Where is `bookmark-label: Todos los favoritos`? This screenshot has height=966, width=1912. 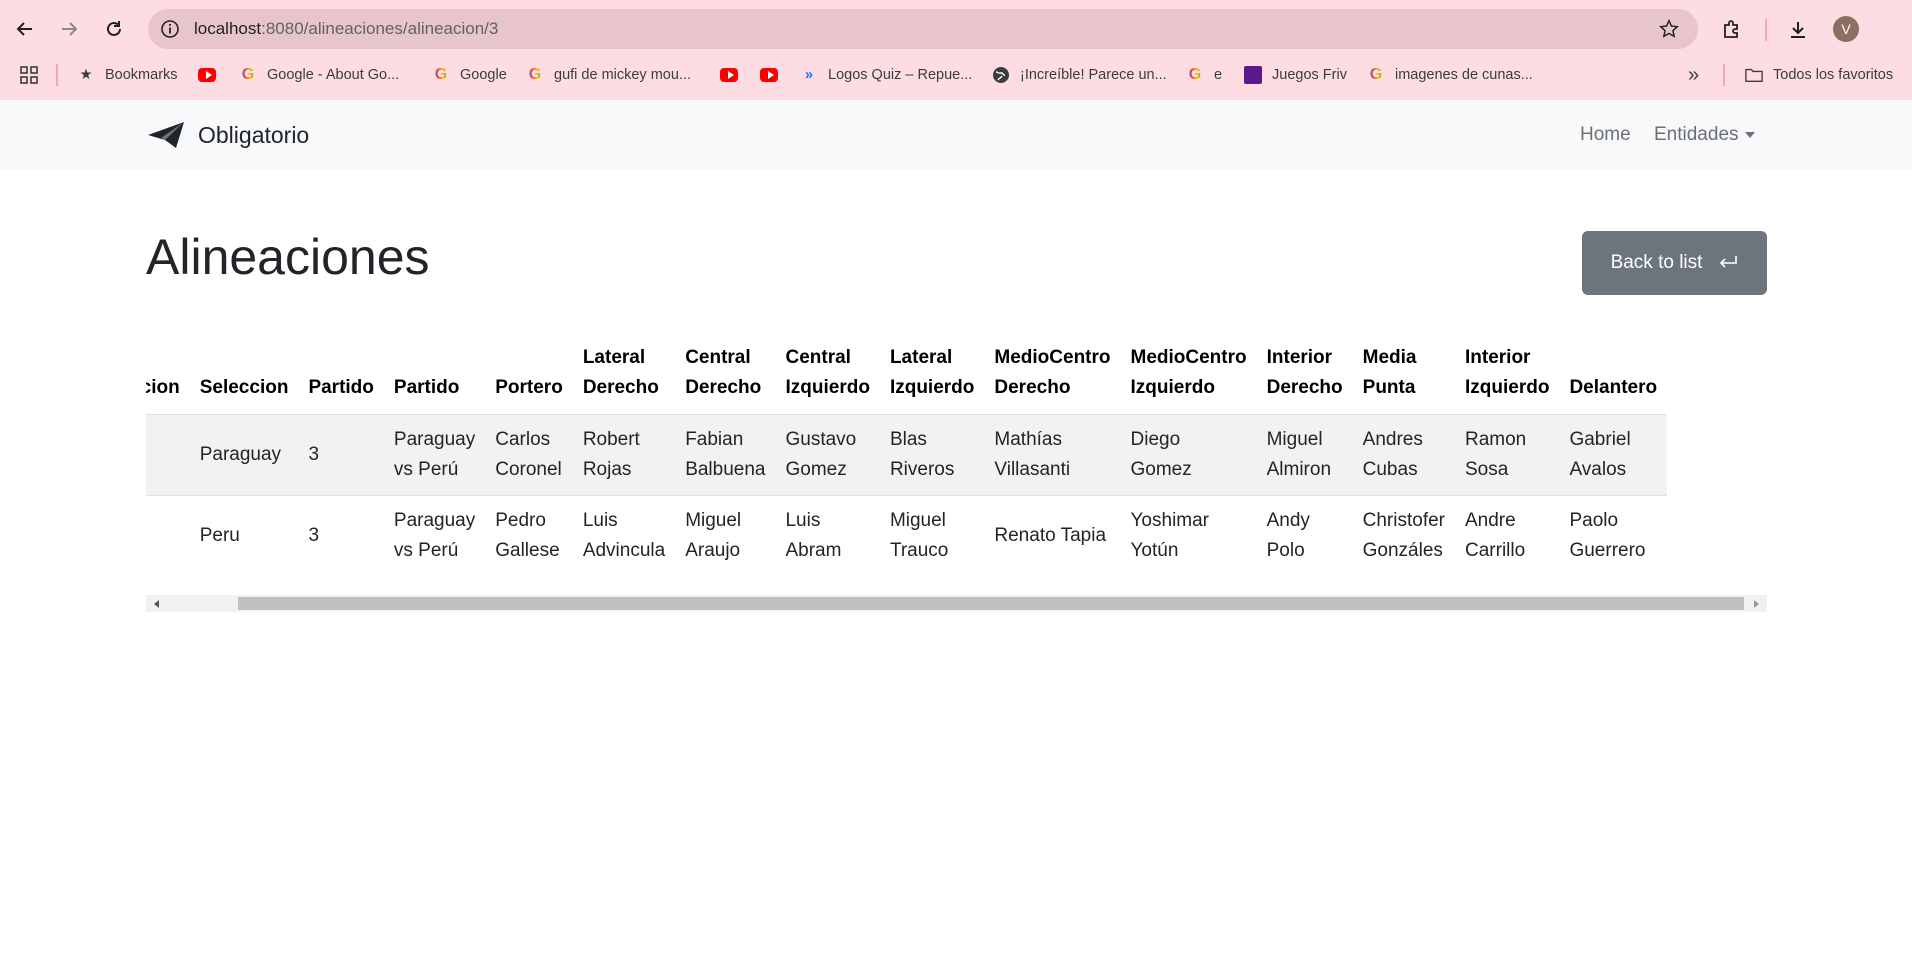
bookmark-label: Todos los favoritos is located at coordinates (1833, 75).